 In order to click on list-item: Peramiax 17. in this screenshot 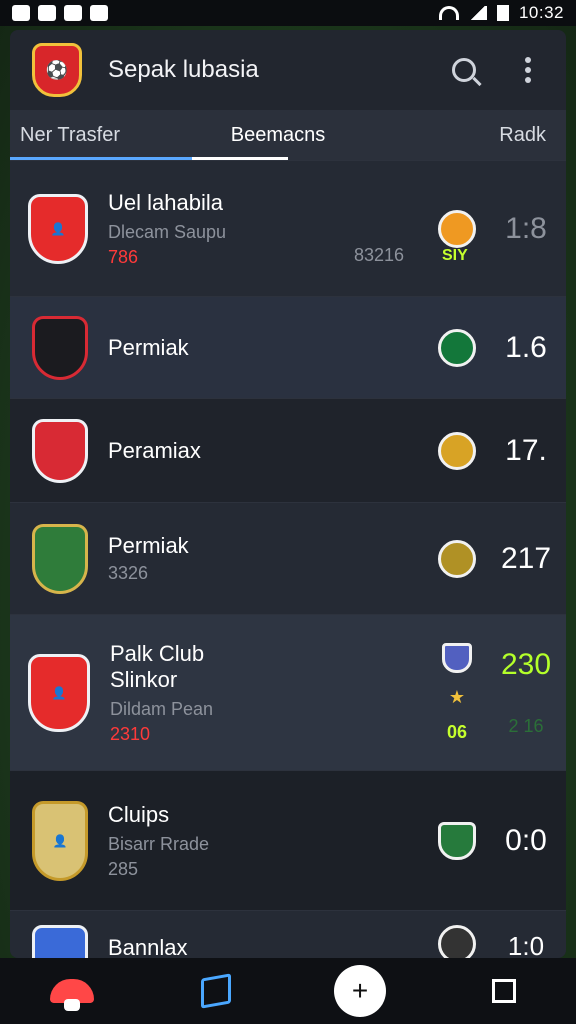, I will do `click(288, 450)`.